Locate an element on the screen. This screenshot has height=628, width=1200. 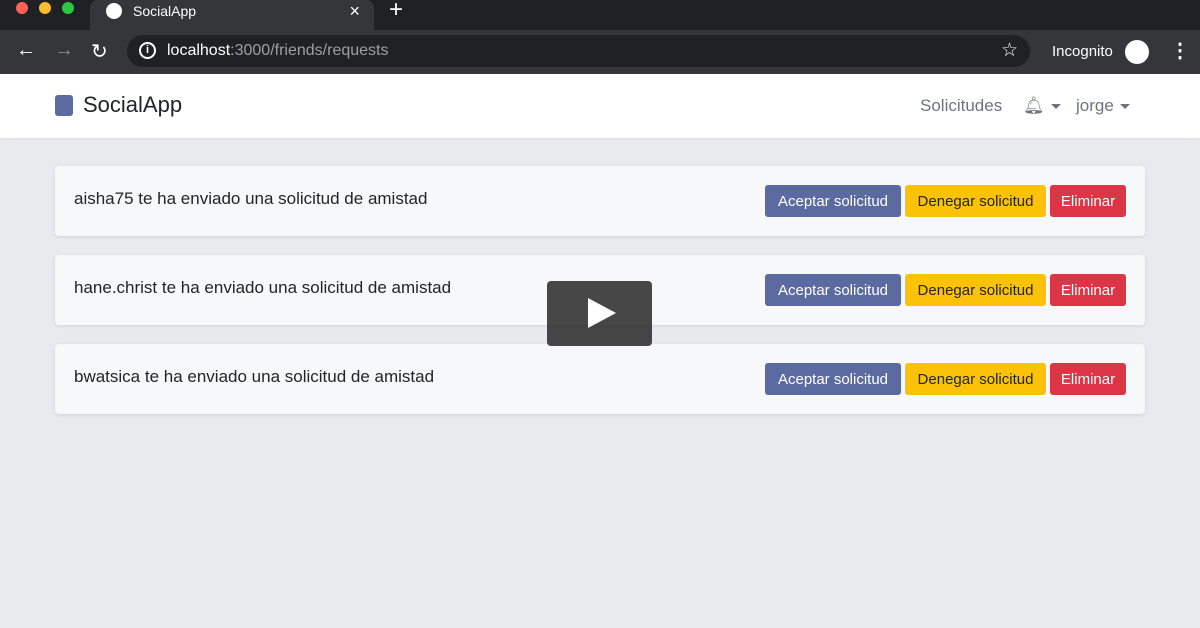
maximize-window-button is located at coordinates (68, 8).